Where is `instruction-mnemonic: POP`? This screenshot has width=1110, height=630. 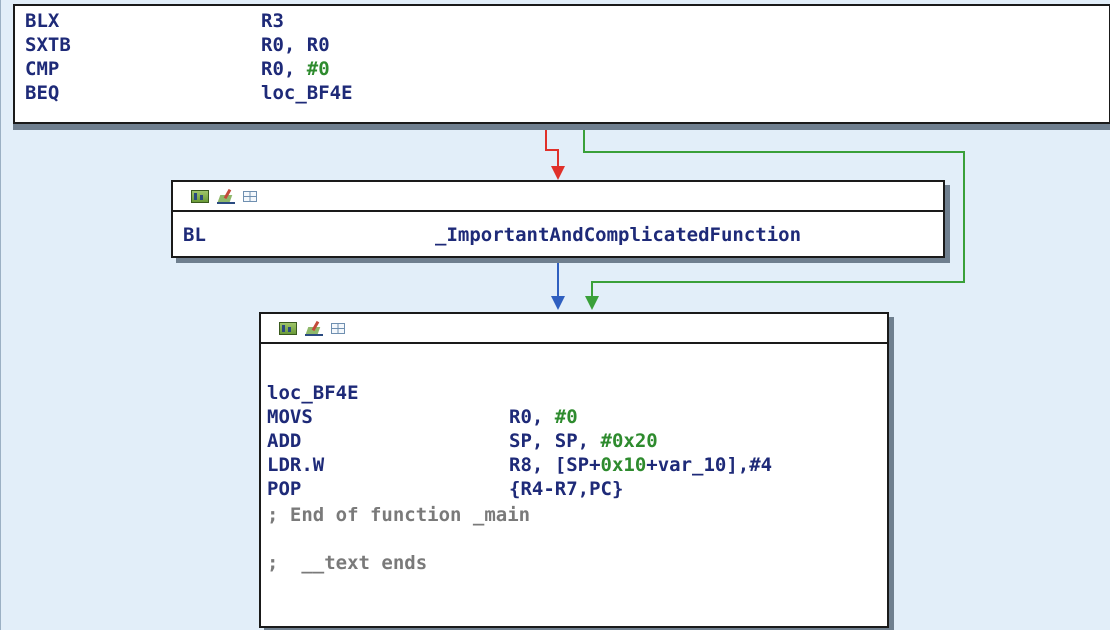 instruction-mnemonic: POP is located at coordinates (284, 489).